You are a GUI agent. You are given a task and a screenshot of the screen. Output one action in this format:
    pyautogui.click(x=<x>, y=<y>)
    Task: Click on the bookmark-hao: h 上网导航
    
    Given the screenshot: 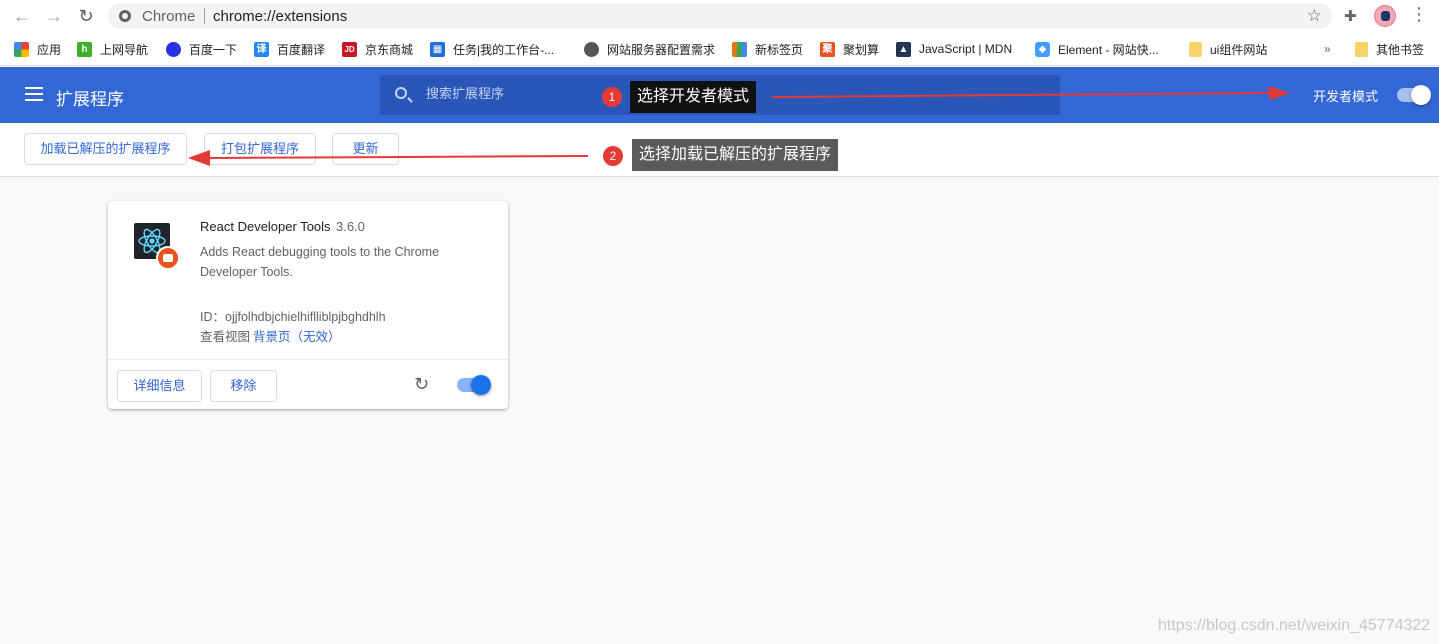 What is the action you would take?
    pyautogui.click(x=112, y=49)
    